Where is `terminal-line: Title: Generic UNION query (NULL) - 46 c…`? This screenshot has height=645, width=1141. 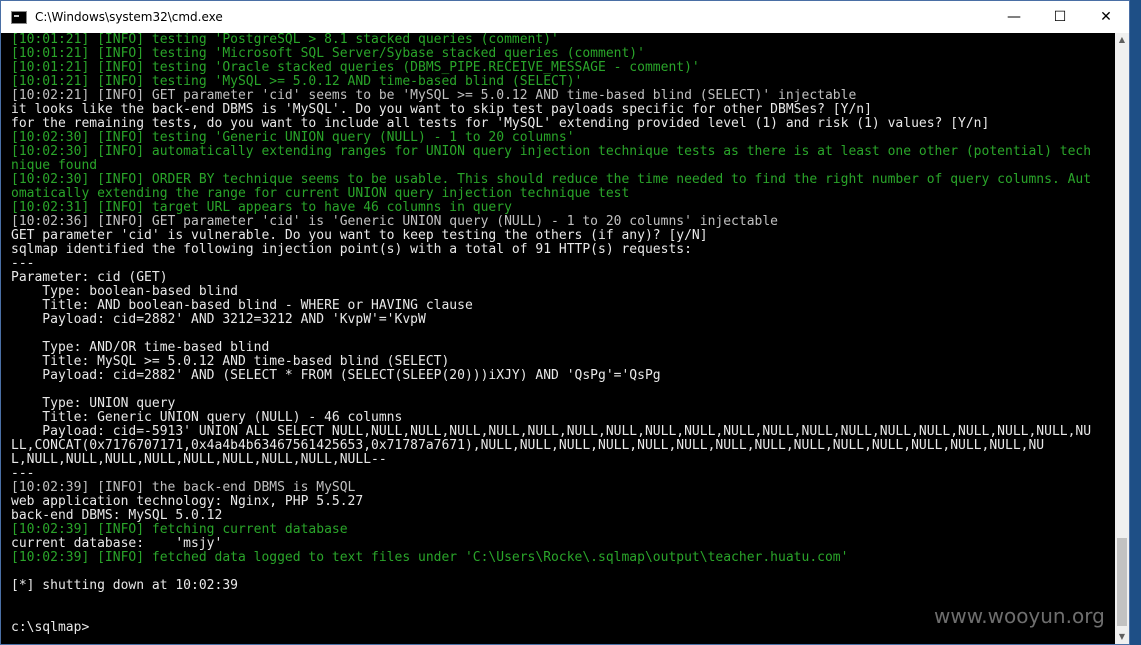
terminal-line: Title: Generic UNION query (NULL) - 46 c… is located at coordinates (207, 417).